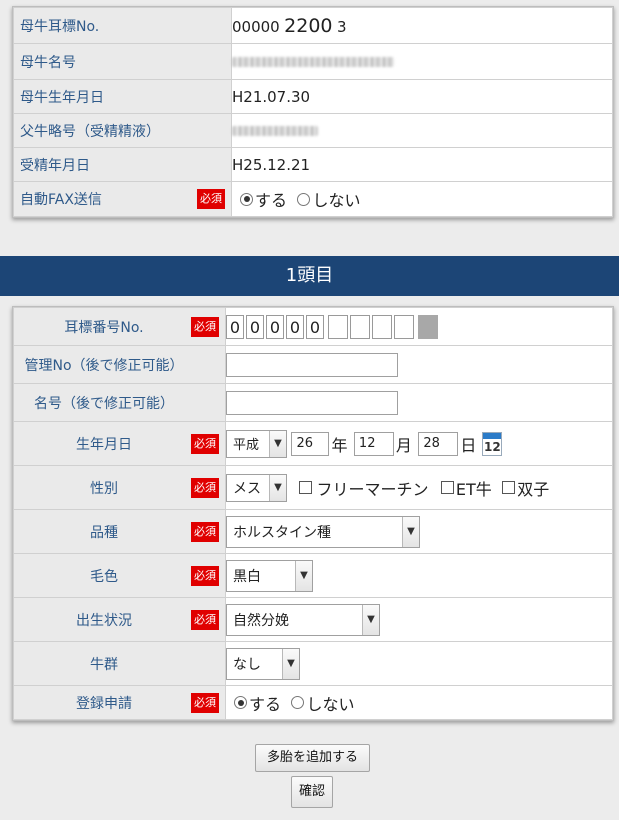 This screenshot has width=619, height=820. I want to click on fax-no-label: しない, so click(336, 200).